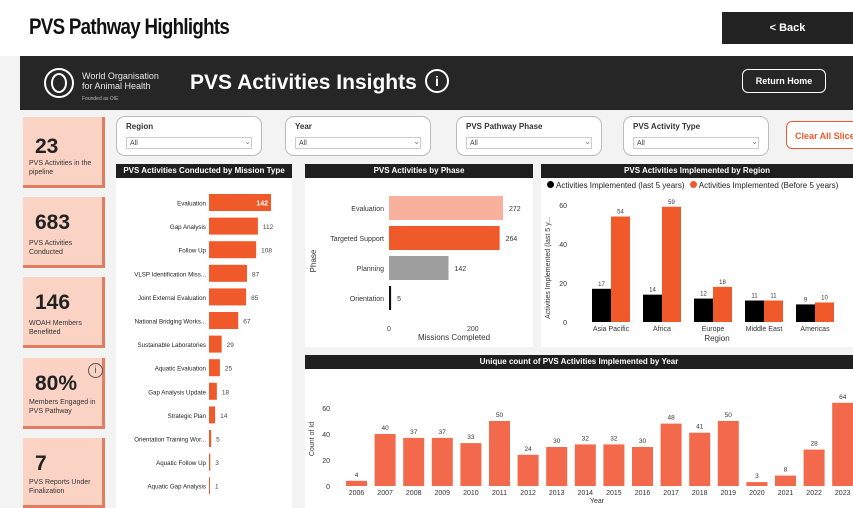  Describe the element at coordinates (729, 493) in the screenshot. I see `category-label: 2019` at that location.